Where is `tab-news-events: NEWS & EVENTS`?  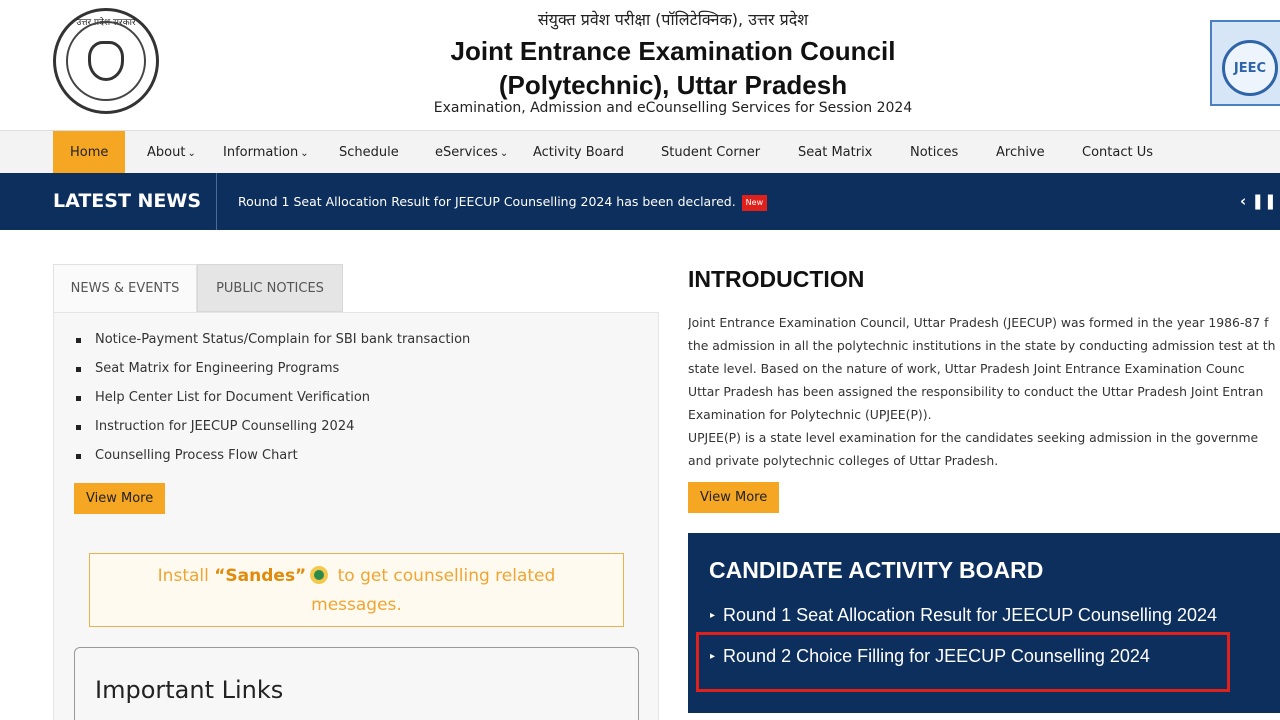 tab-news-events: NEWS & EVENTS is located at coordinates (125, 288).